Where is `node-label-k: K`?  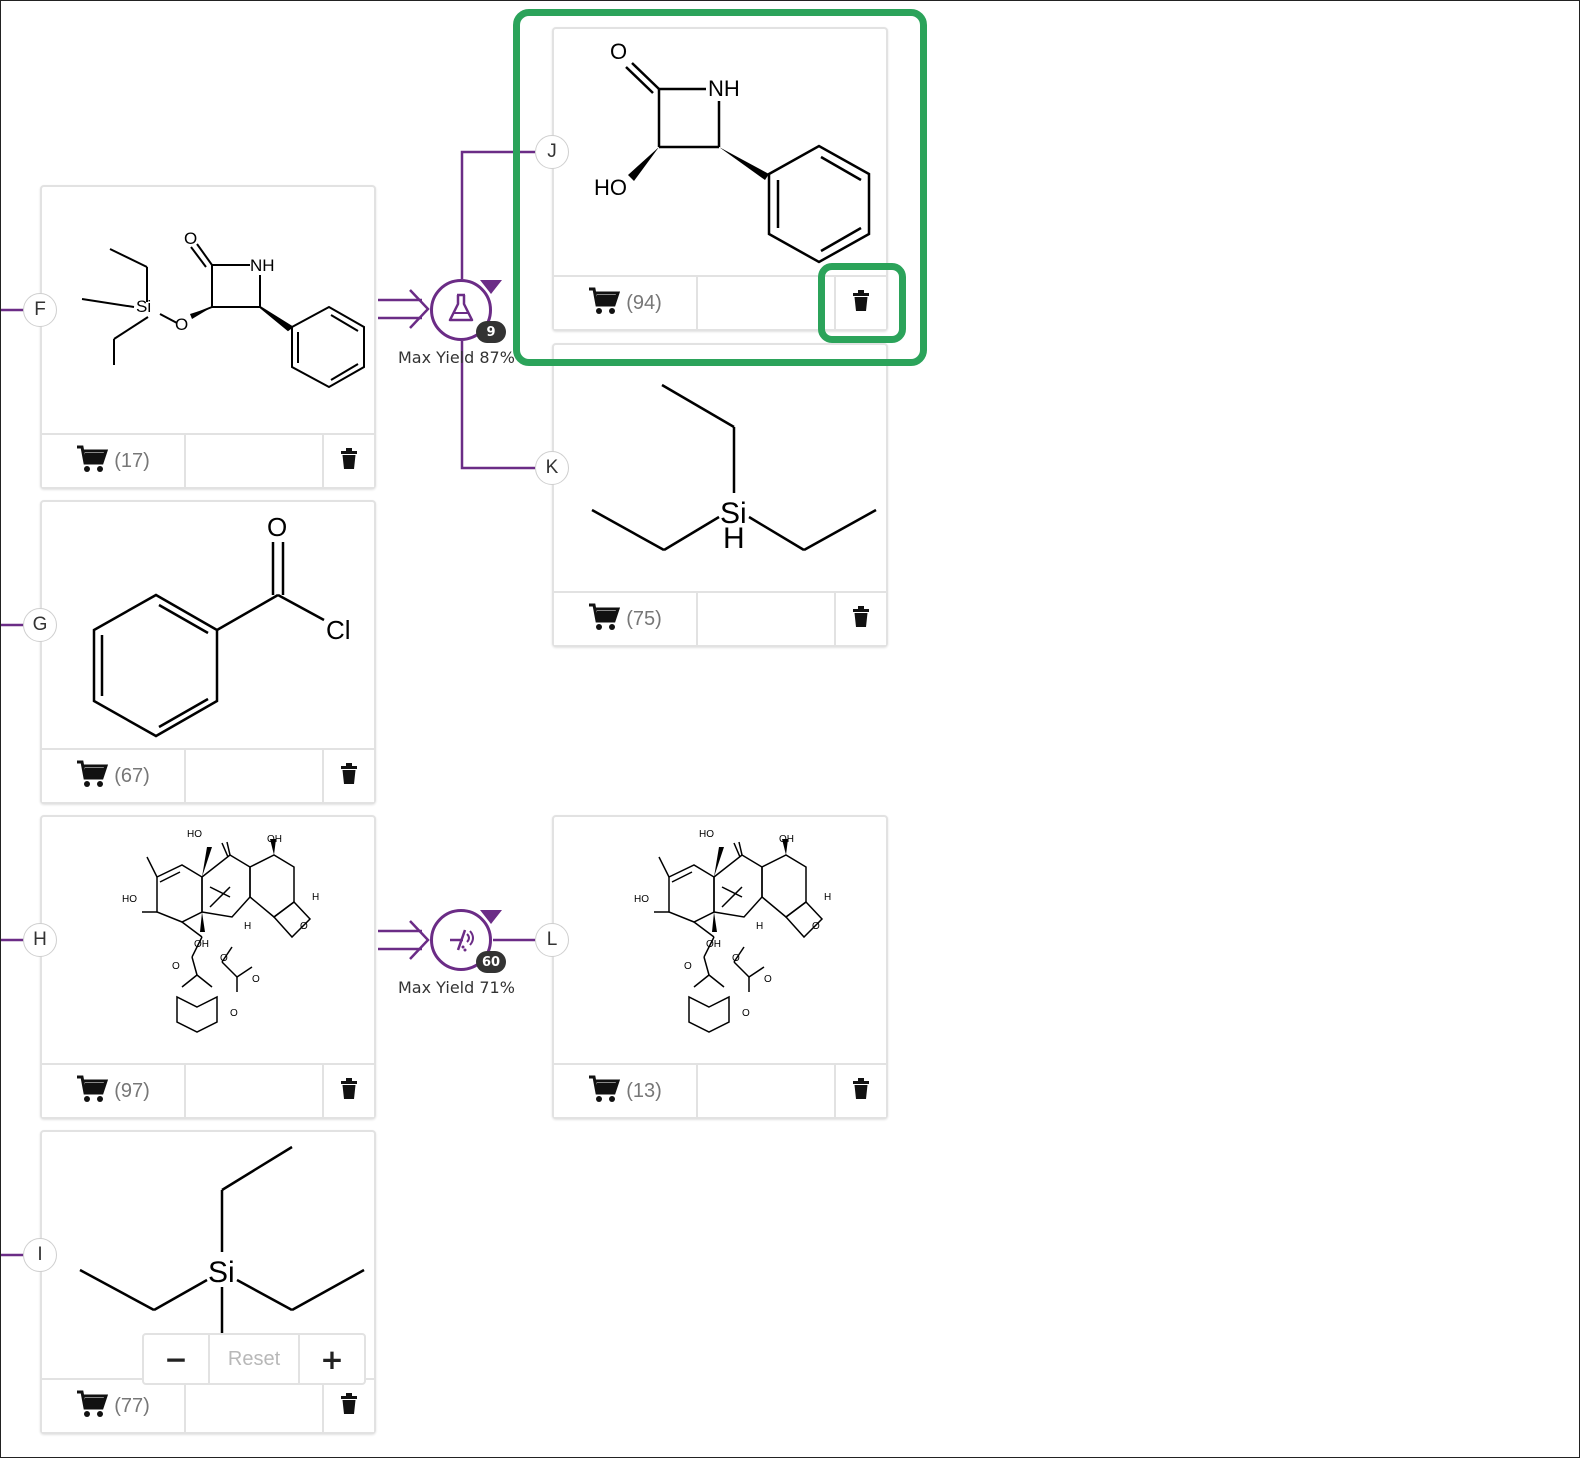
node-label-k: K is located at coordinates (552, 468).